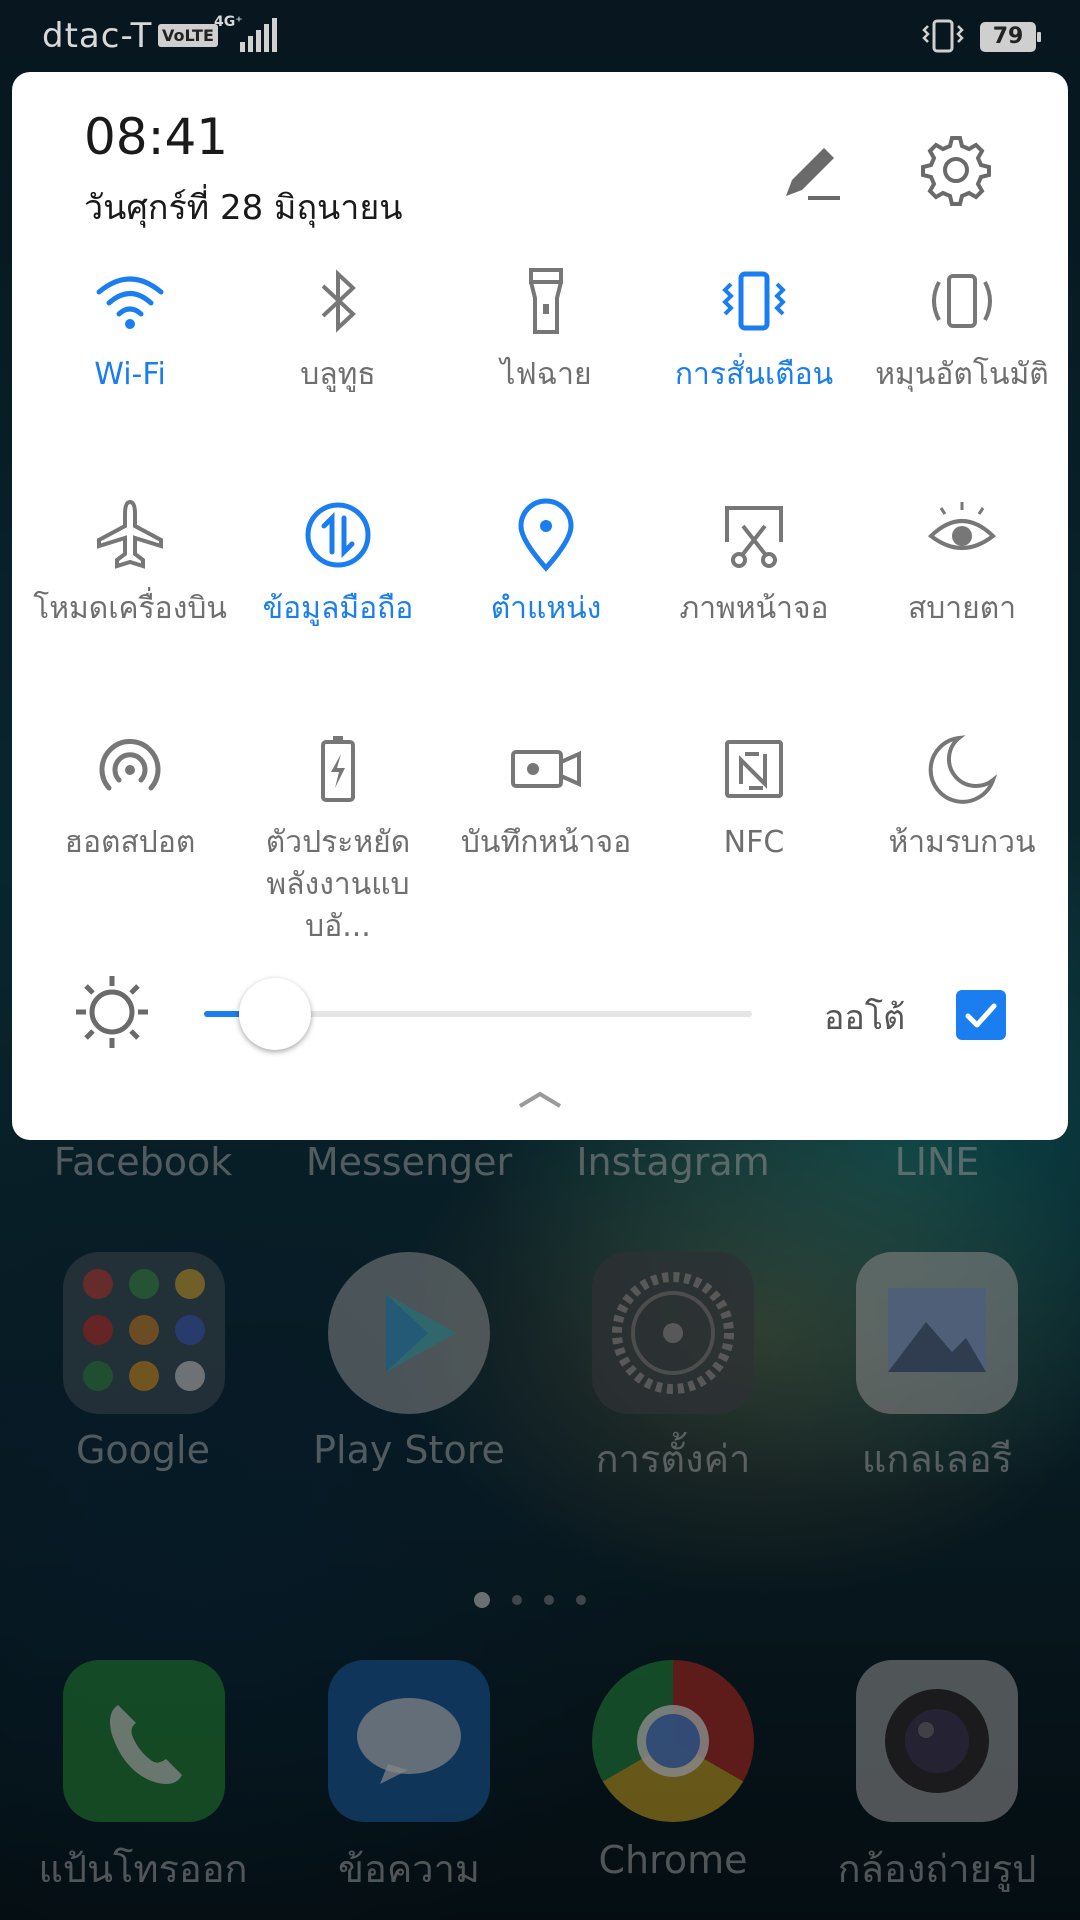  What do you see at coordinates (546, 842) in the screenshot?
I see `tile-label: บันทึกหน้าจอ` at bounding box center [546, 842].